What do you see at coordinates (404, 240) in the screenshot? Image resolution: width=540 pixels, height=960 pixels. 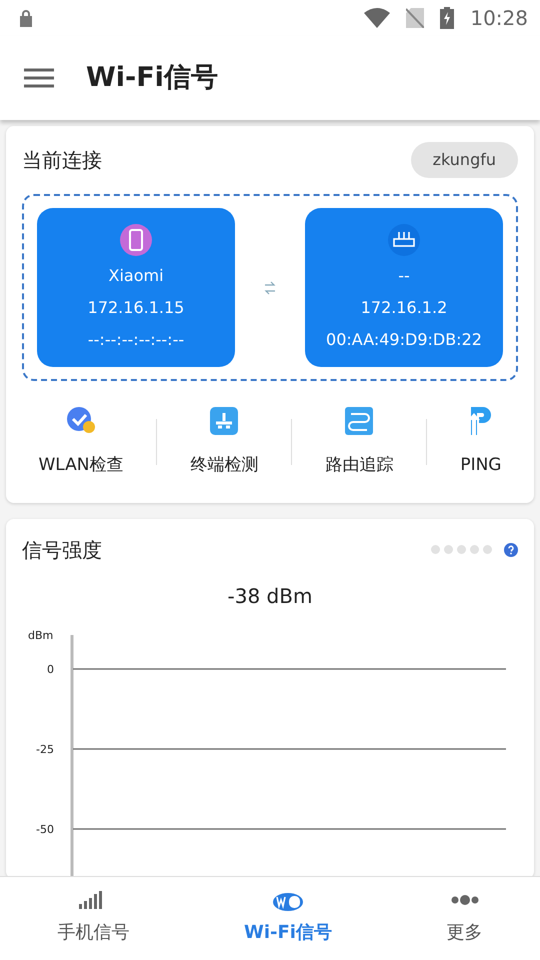 I see `router-icon` at bounding box center [404, 240].